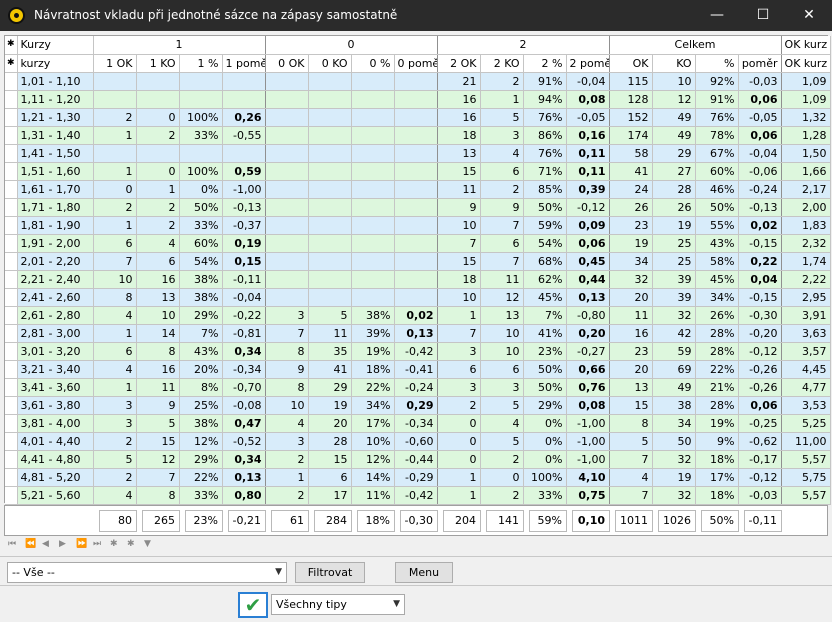  Describe the element at coordinates (545, 477) in the screenshot. I see `table-cell: 100%` at that location.